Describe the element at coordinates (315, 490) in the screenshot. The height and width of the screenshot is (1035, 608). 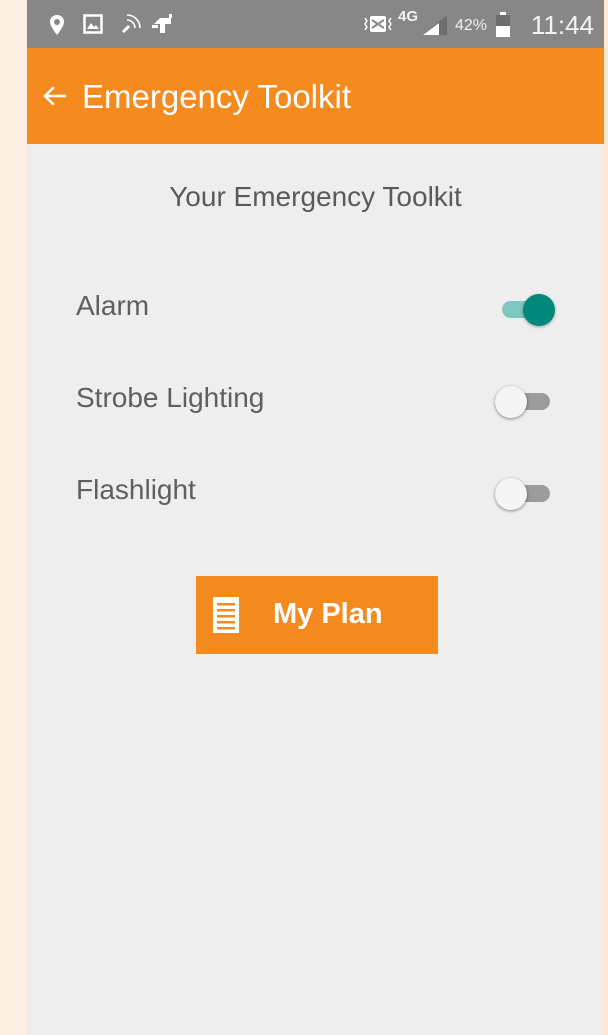
I see `toggle-row-flashlight: Flashlight` at that location.